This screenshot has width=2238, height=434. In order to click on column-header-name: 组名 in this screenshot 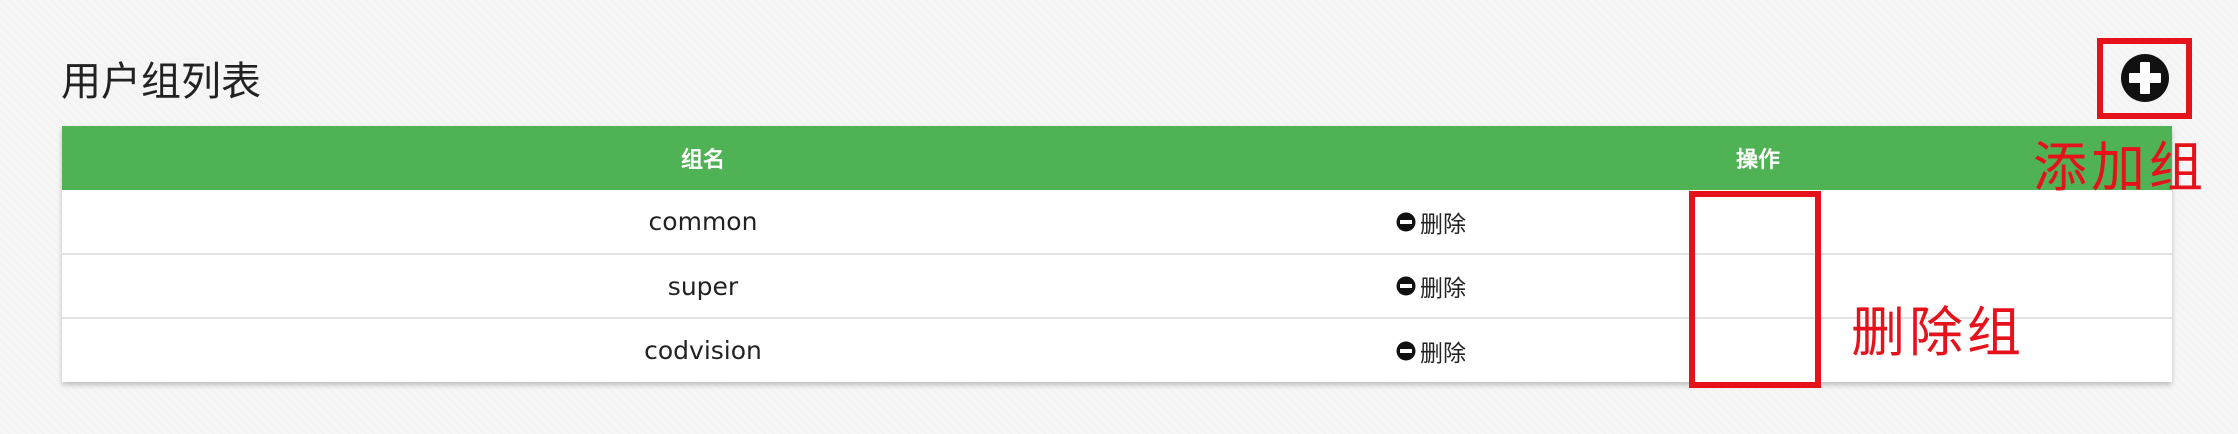, I will do `click(702, 160)`.